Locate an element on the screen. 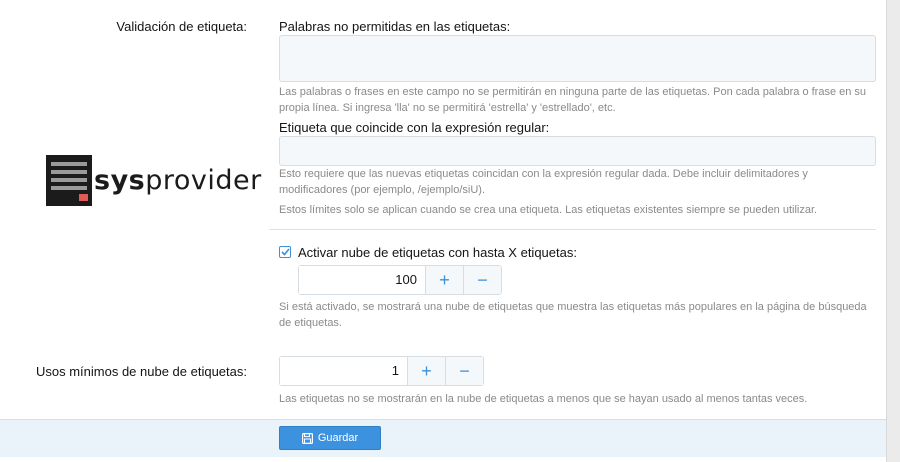 This screenshot has width=900, height=462. logo-text-regular: provider is located at coordinates (203, 180).